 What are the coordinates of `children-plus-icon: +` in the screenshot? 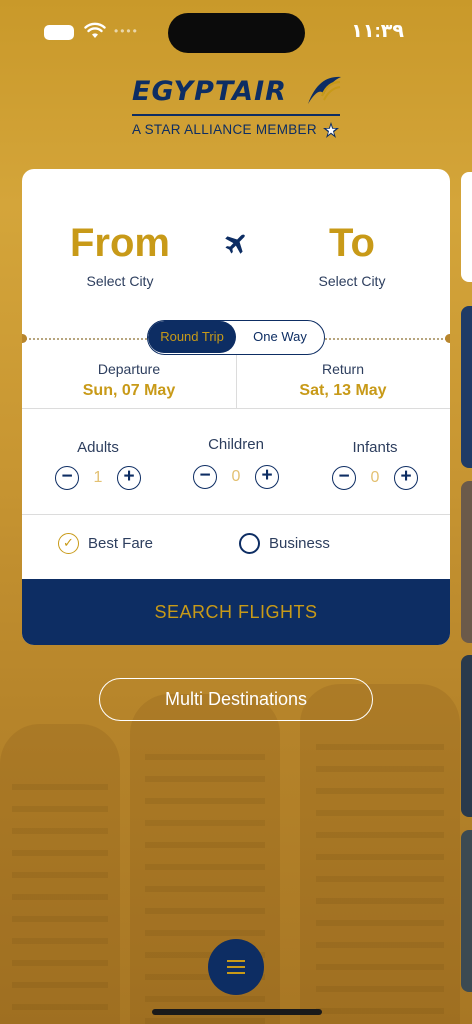 It's located at (267, 477).